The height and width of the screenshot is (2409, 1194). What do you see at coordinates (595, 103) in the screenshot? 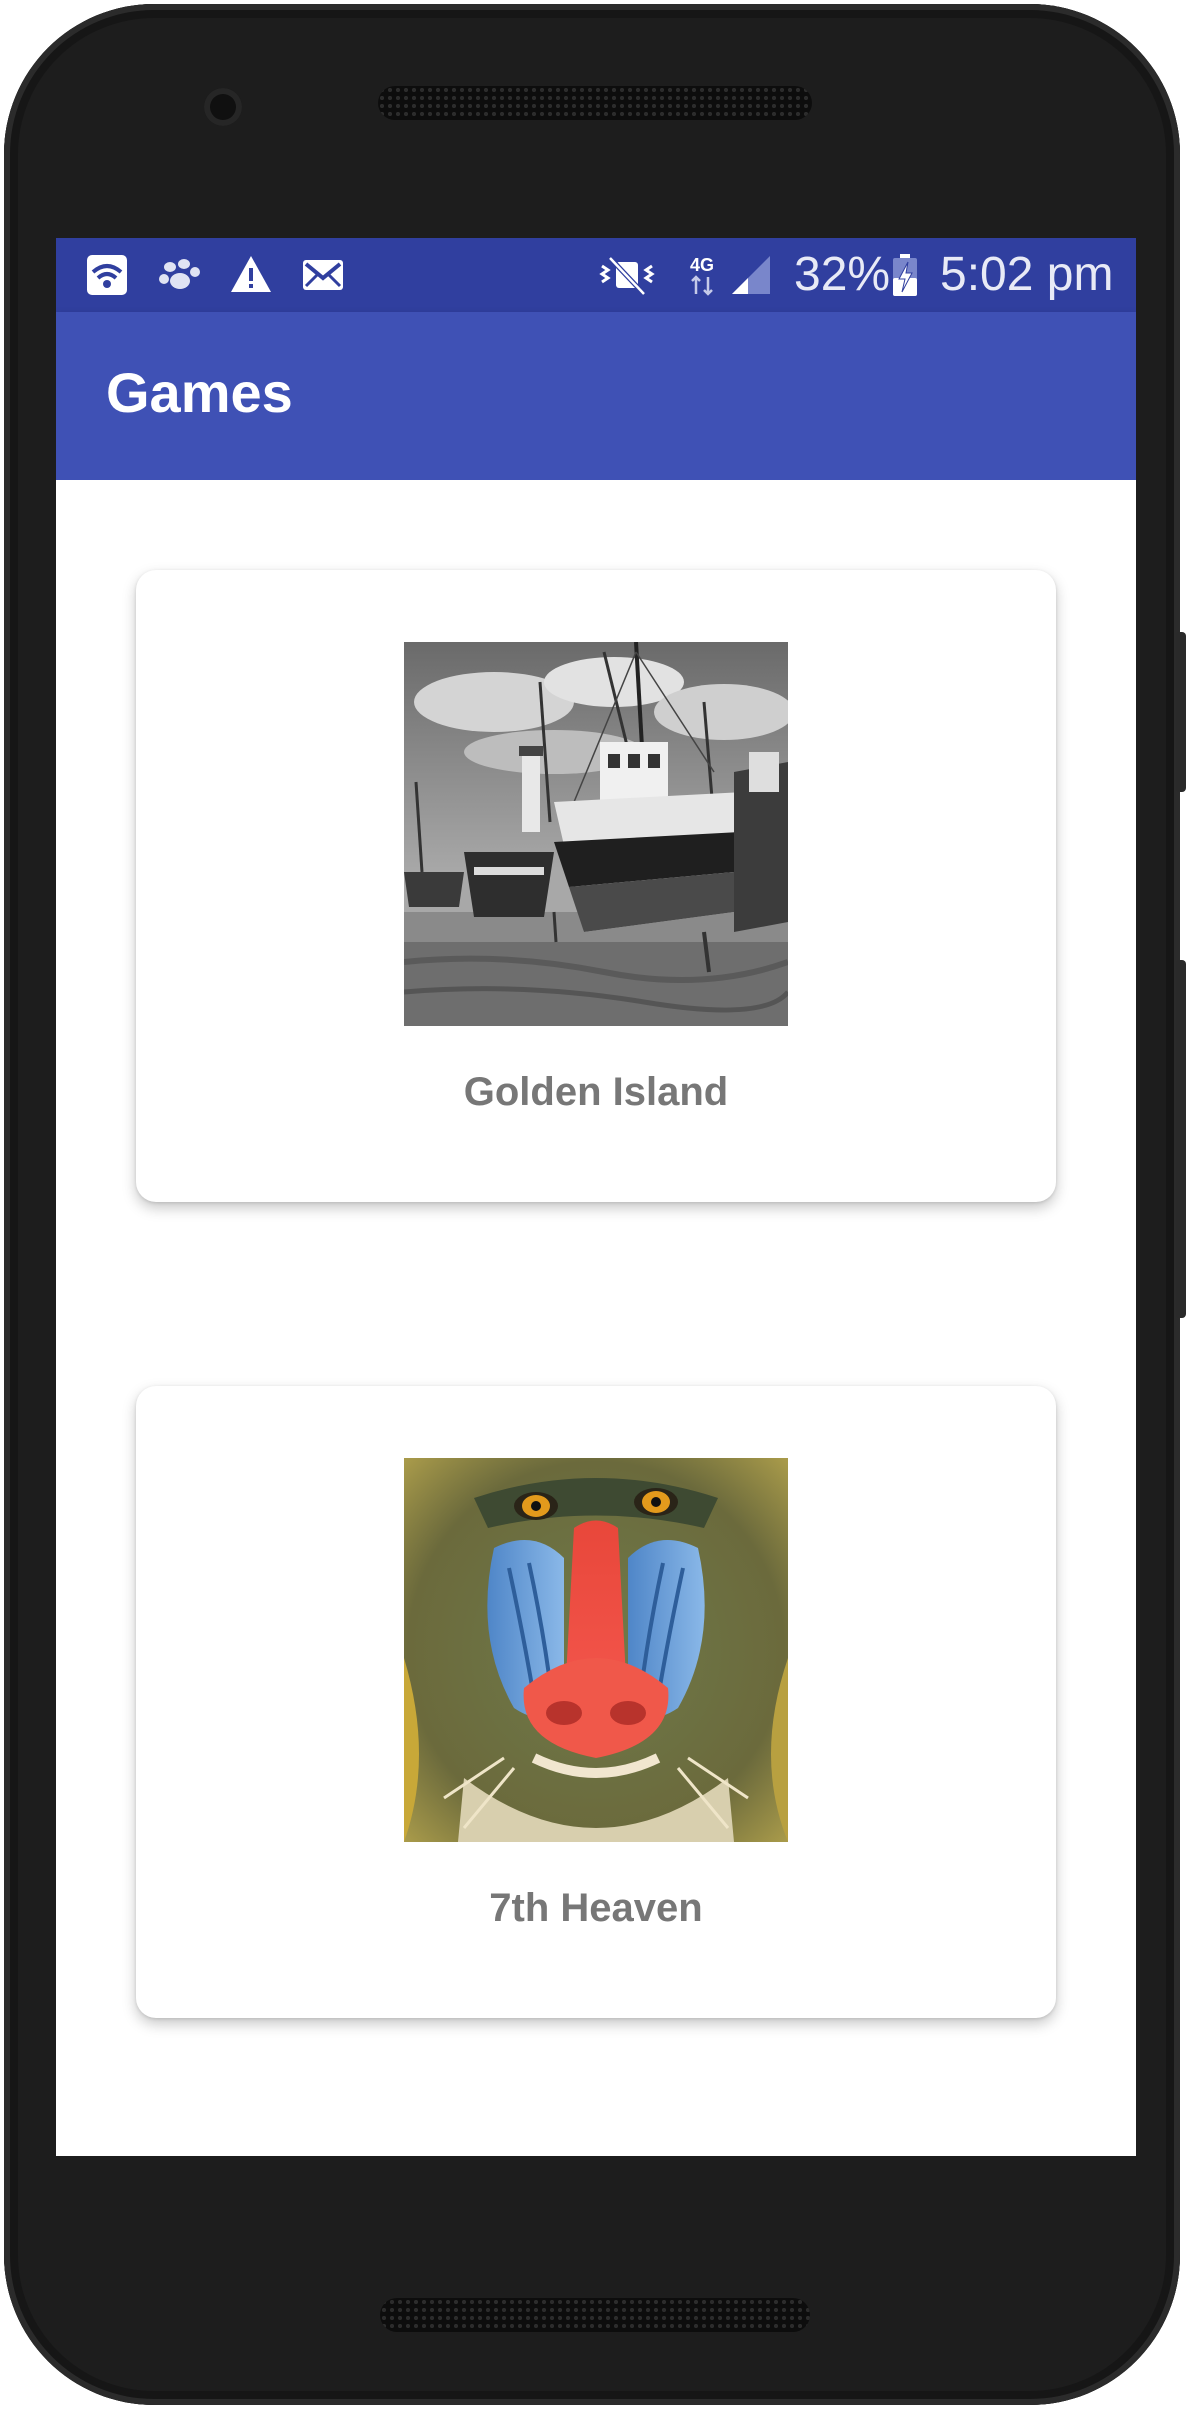
I see `top-speaker` at bounding box center [595, 103].